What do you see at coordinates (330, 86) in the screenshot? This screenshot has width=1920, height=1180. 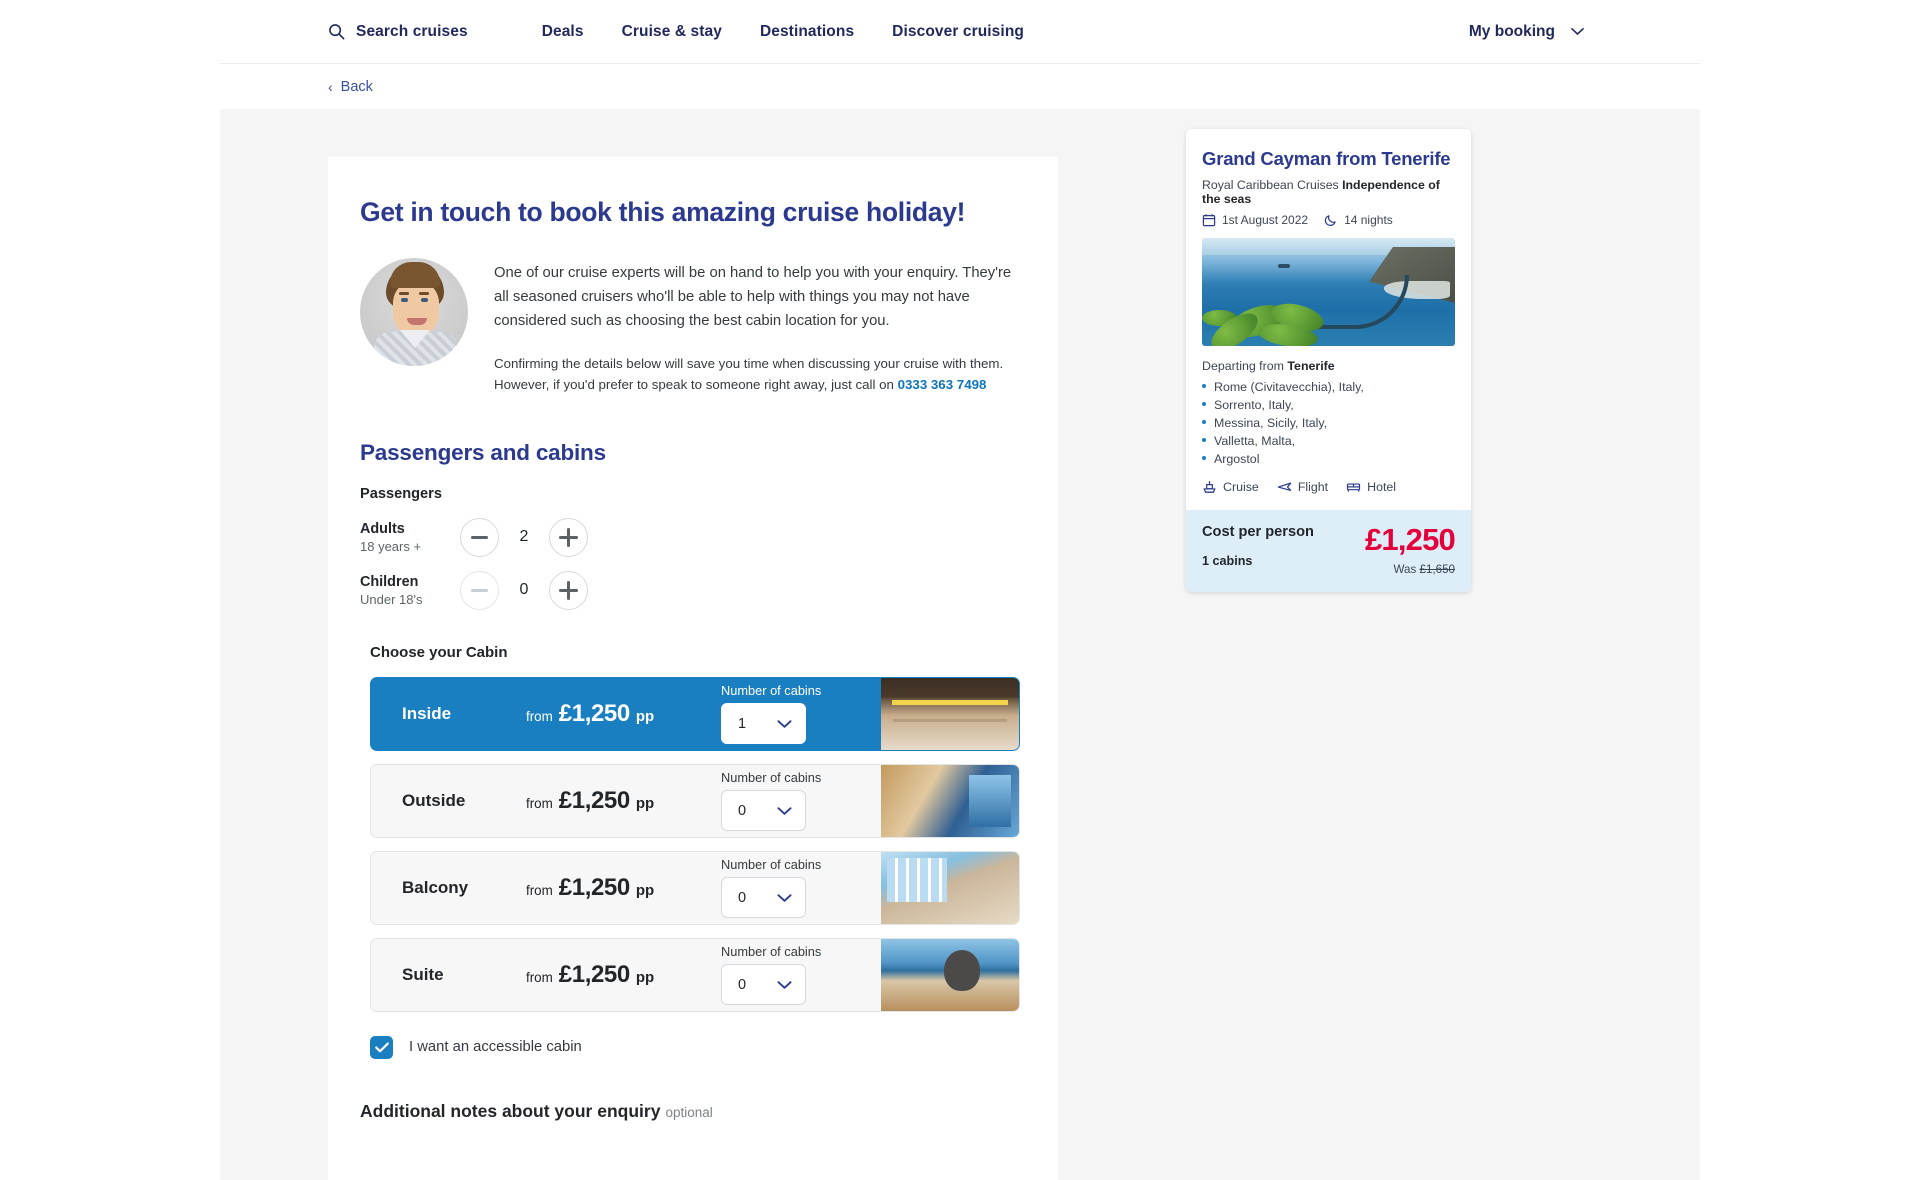 I see `chevron-left-icon: ‹` at bounding box center [330, 86].